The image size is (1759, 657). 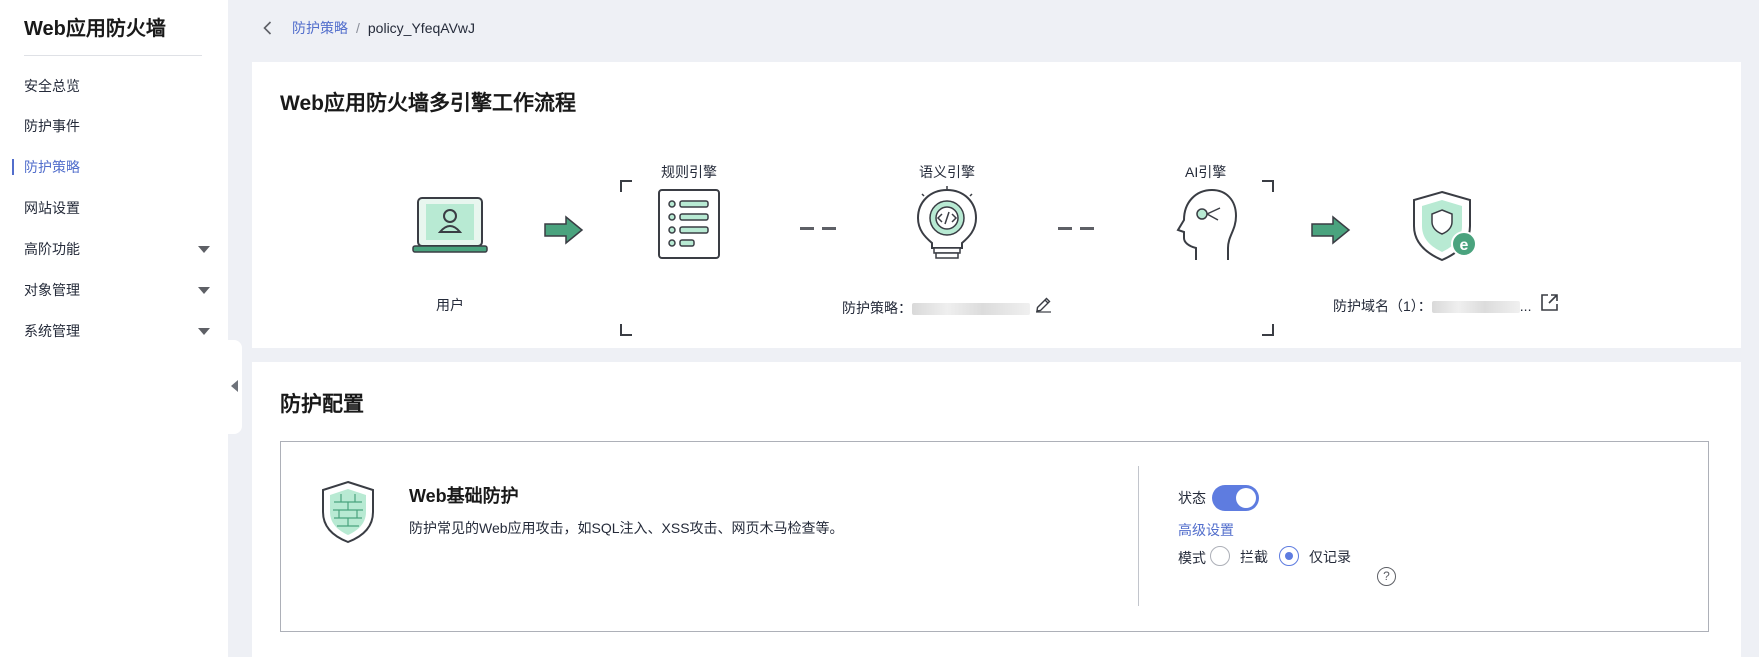 I want to click on mode-label: 模式, so click(x=1192, y=558).